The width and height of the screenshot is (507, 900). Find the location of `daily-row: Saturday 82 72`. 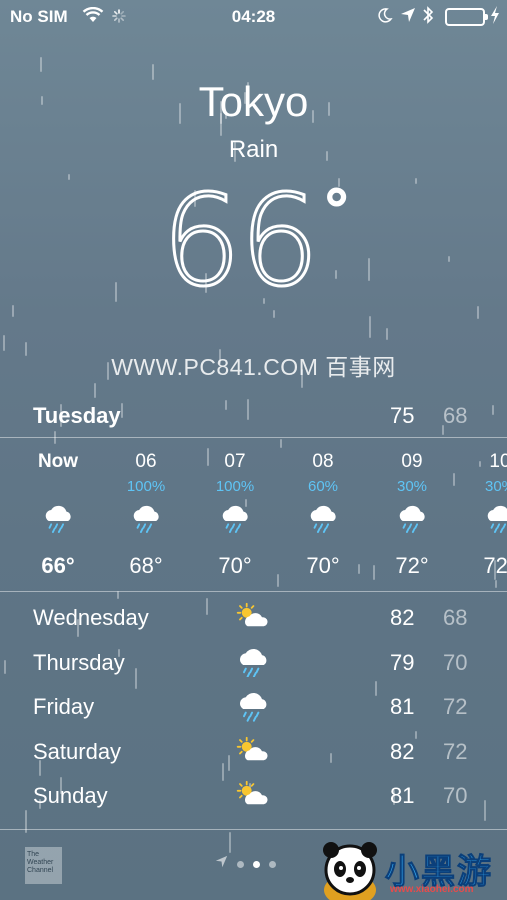

daily-row: Saturday 82 72 is located at coordinates (253, 754).